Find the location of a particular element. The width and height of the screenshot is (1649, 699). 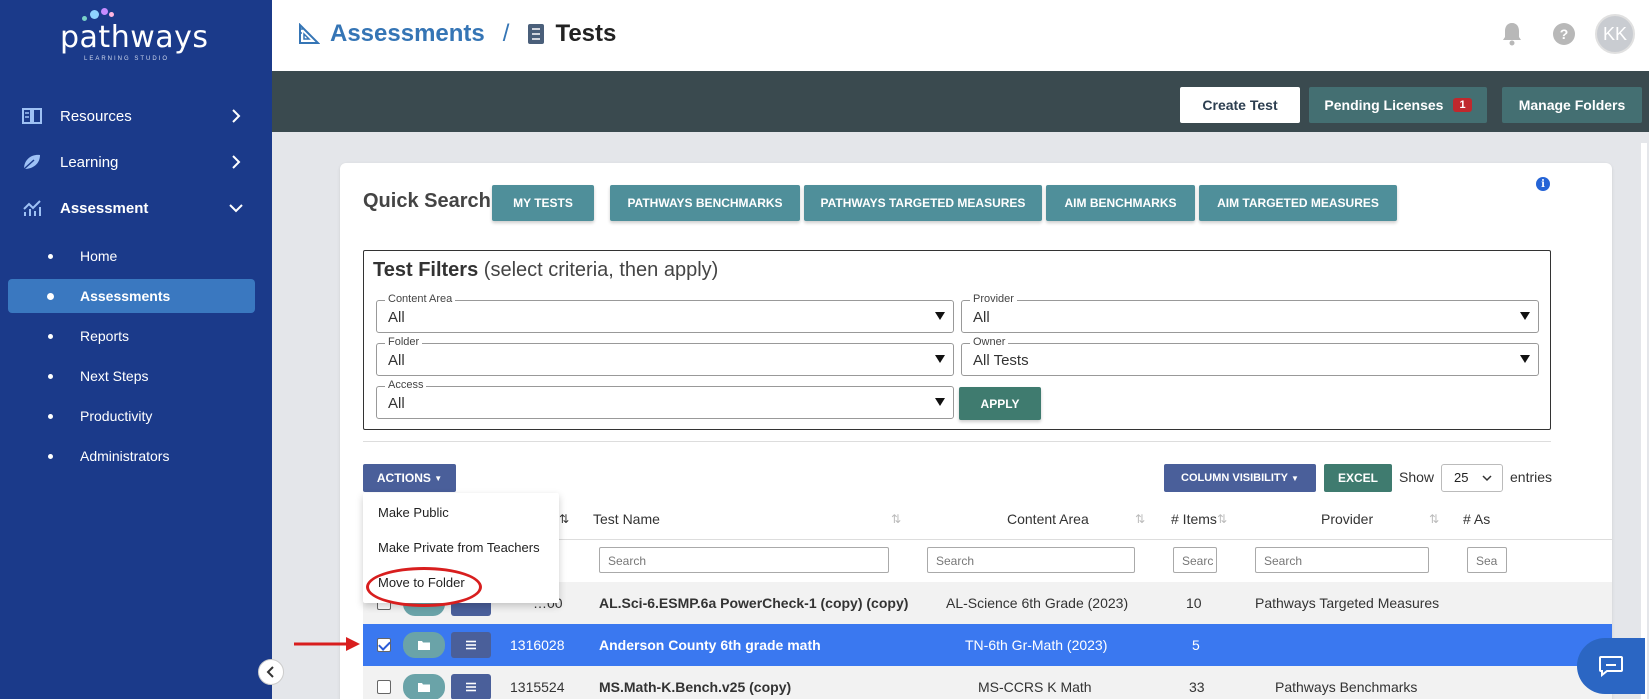

items-search-input: Searc is located at coordinates (1195, 560).